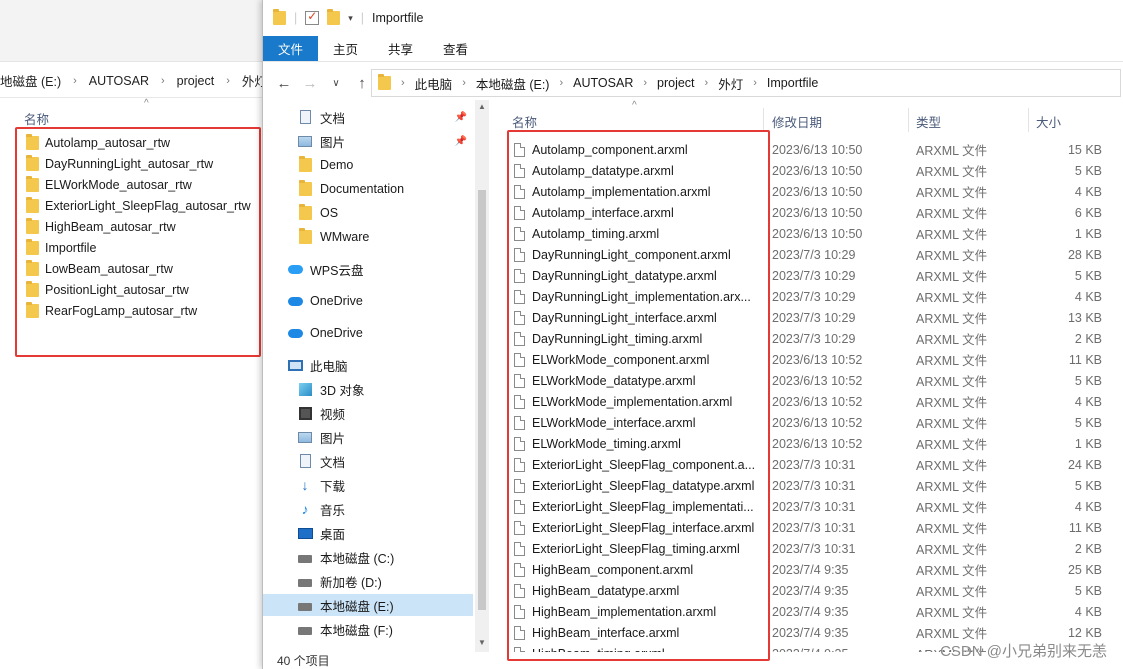 The width and height of the screenshot is (1123, 669). I want to click on sidebar-item: 桌面, so click(368, 533).